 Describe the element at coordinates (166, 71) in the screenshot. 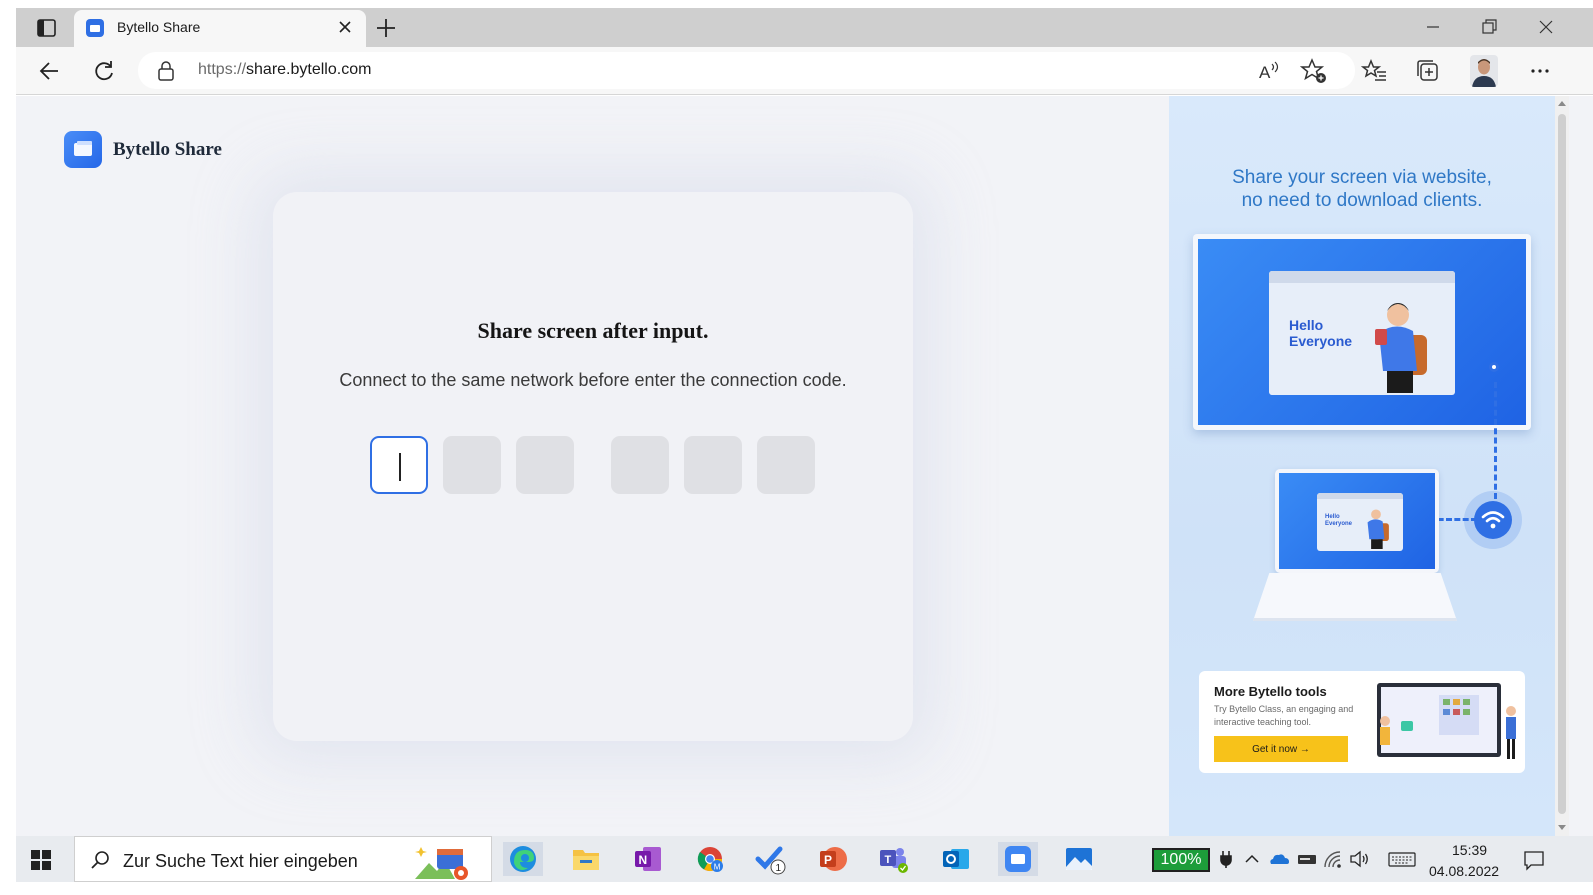

I see `lock-icon` at that location.